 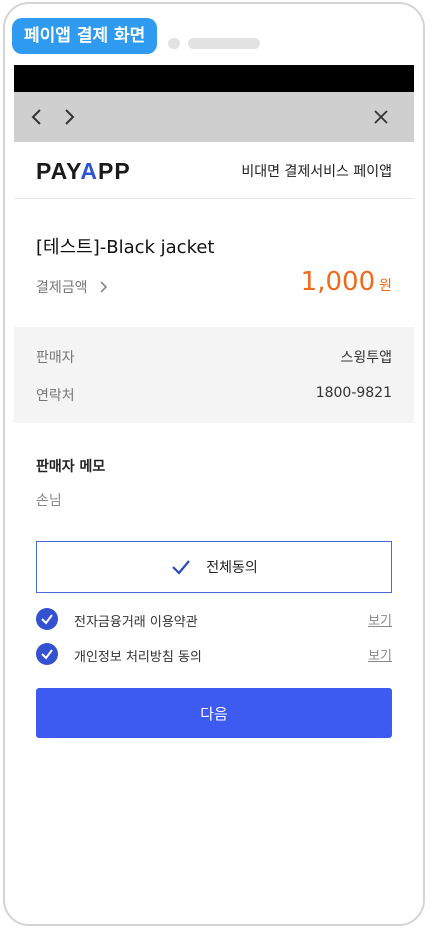 What do you see at coordinates (214, 654) in the screenshot?
I see `term-item: 개인정보 처리방침 동의 보기` at bounding box center [214, 654].